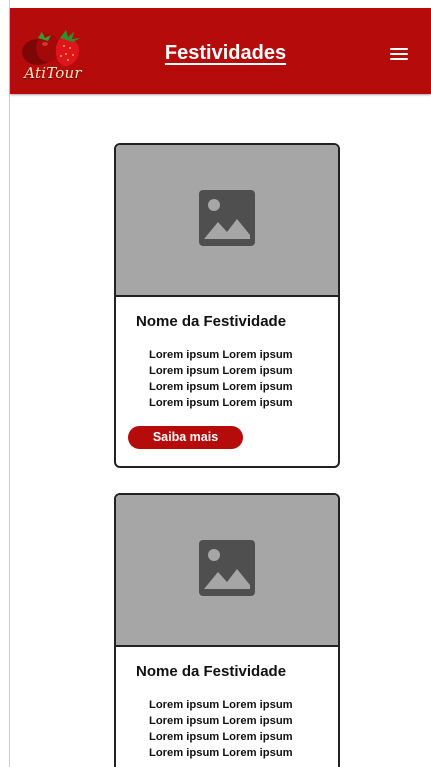 Image resolution: width=431 pixels, height=767 pixels. Describe the element at coordinates (225, 53) in the screenshot. I see `page-title: Festividades` at that location.